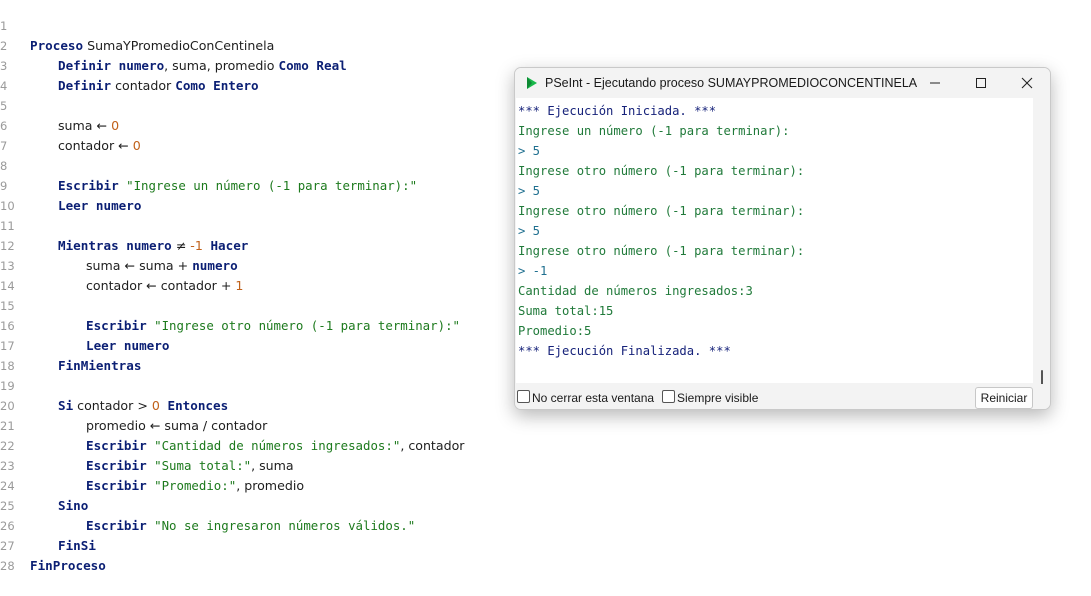 The image size is (1091, 596). What do you see at coordinates (194, 405) in the screenshot?
I see `keyword: Entonces` at bounding box center [194, 405].